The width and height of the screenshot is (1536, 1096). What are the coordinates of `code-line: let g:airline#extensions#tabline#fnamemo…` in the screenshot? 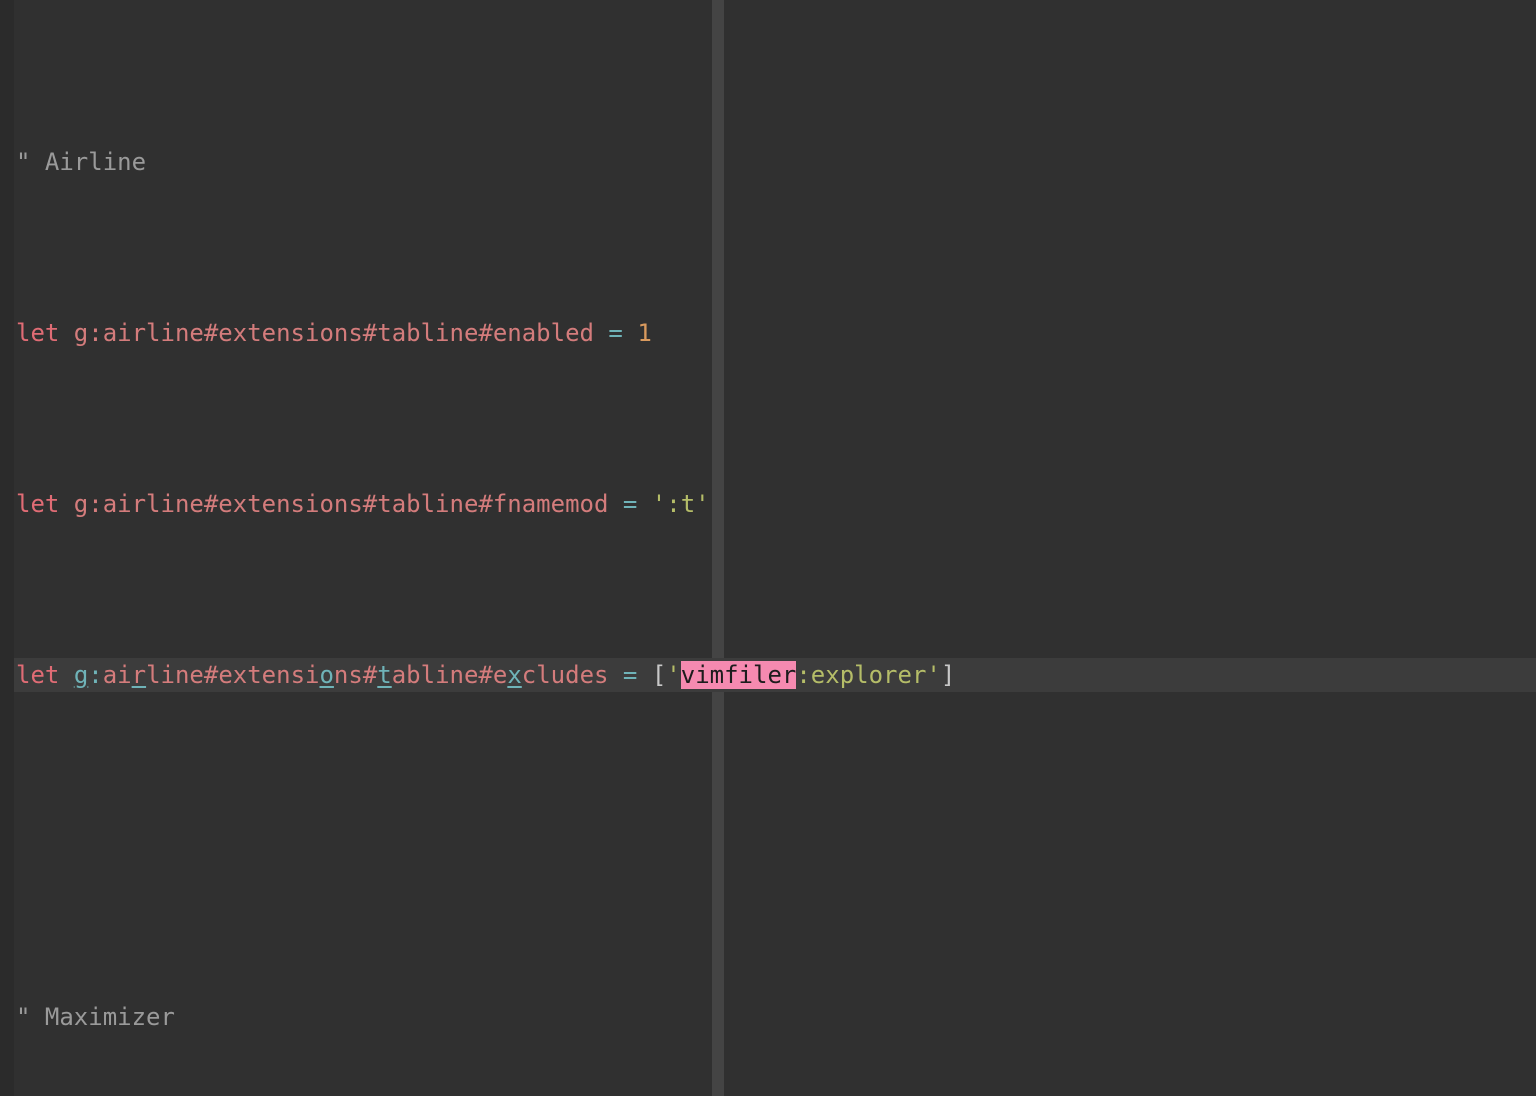 It's located at (768, 504).